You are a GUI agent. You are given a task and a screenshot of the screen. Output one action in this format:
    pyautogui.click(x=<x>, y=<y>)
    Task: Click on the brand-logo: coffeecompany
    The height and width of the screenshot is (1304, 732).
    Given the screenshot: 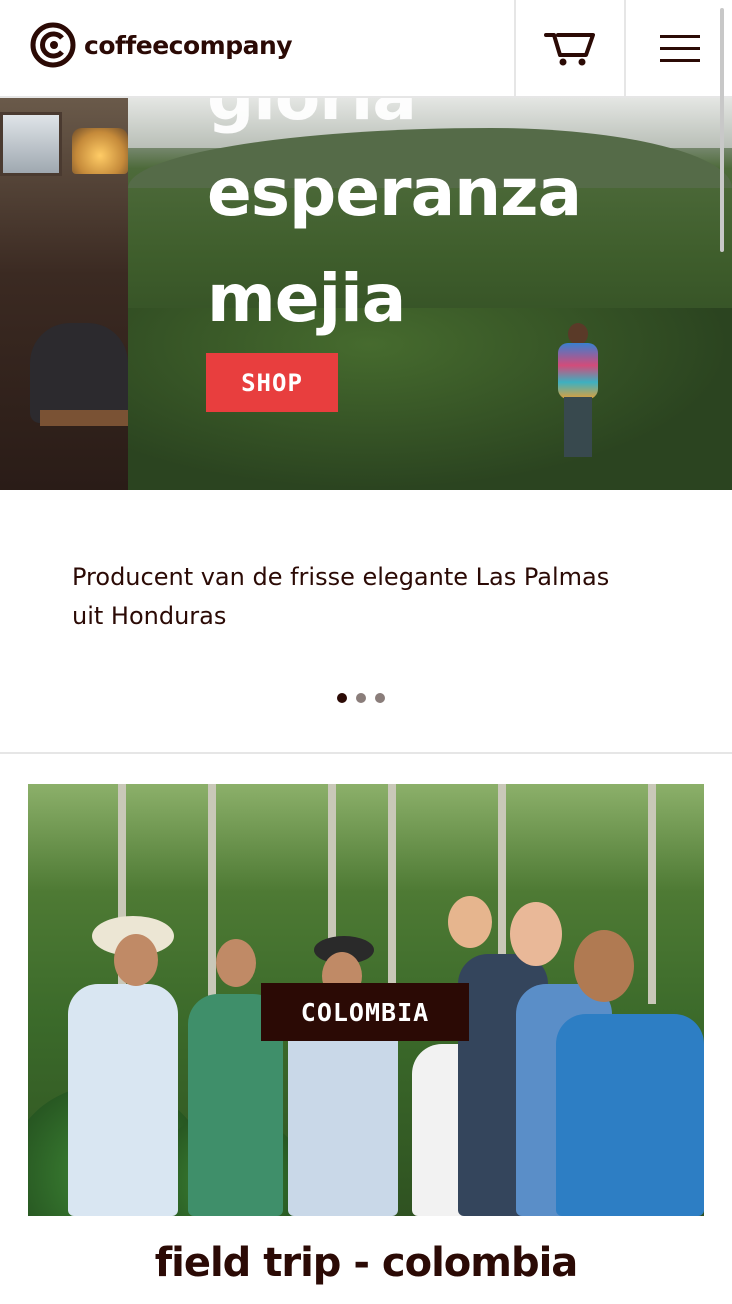 What is the action you would take?
    pyautogui.click(x=161, y=45)
    